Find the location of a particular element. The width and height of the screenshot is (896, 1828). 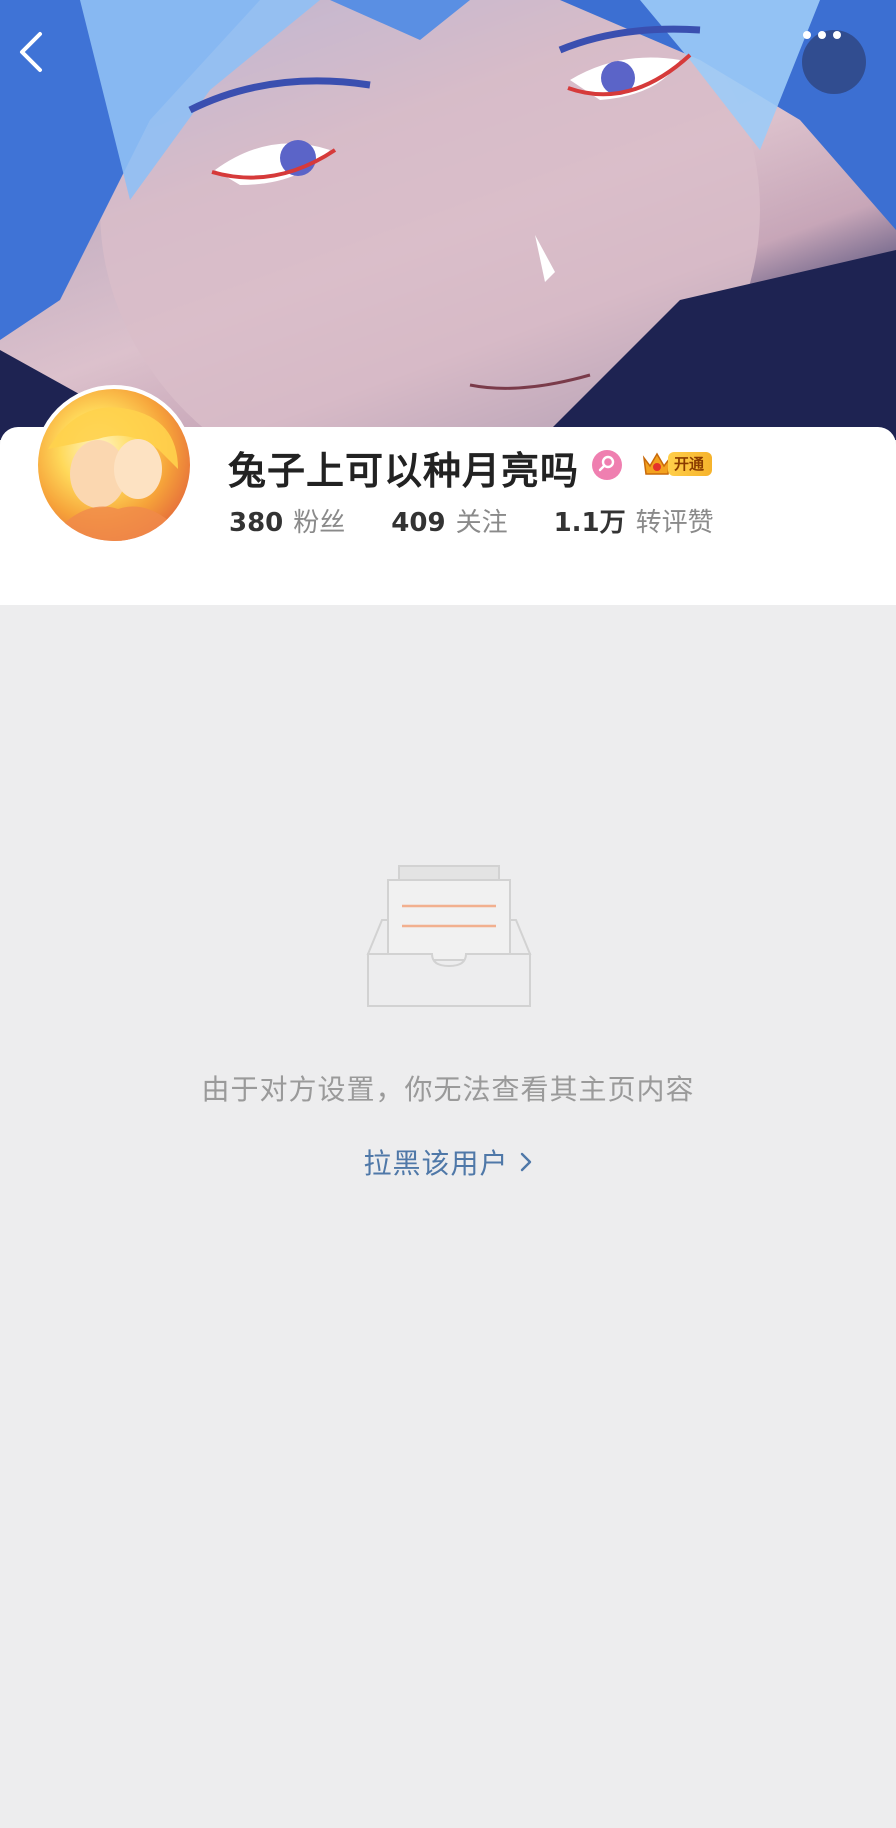

stat-value: 409 is located at coordinates (418, 523).